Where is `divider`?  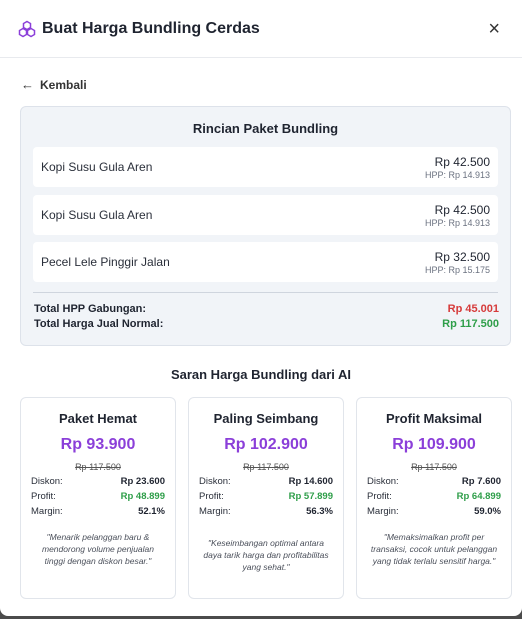 divider is located at coordinates (265, 292).